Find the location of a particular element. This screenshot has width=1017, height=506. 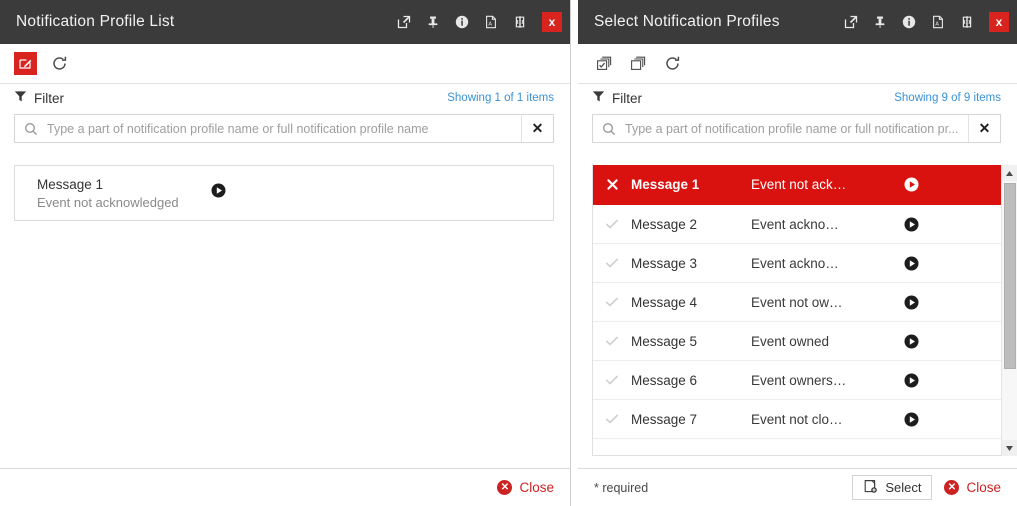

left-title-icon-group: A x is located at coordinates (478, 22).